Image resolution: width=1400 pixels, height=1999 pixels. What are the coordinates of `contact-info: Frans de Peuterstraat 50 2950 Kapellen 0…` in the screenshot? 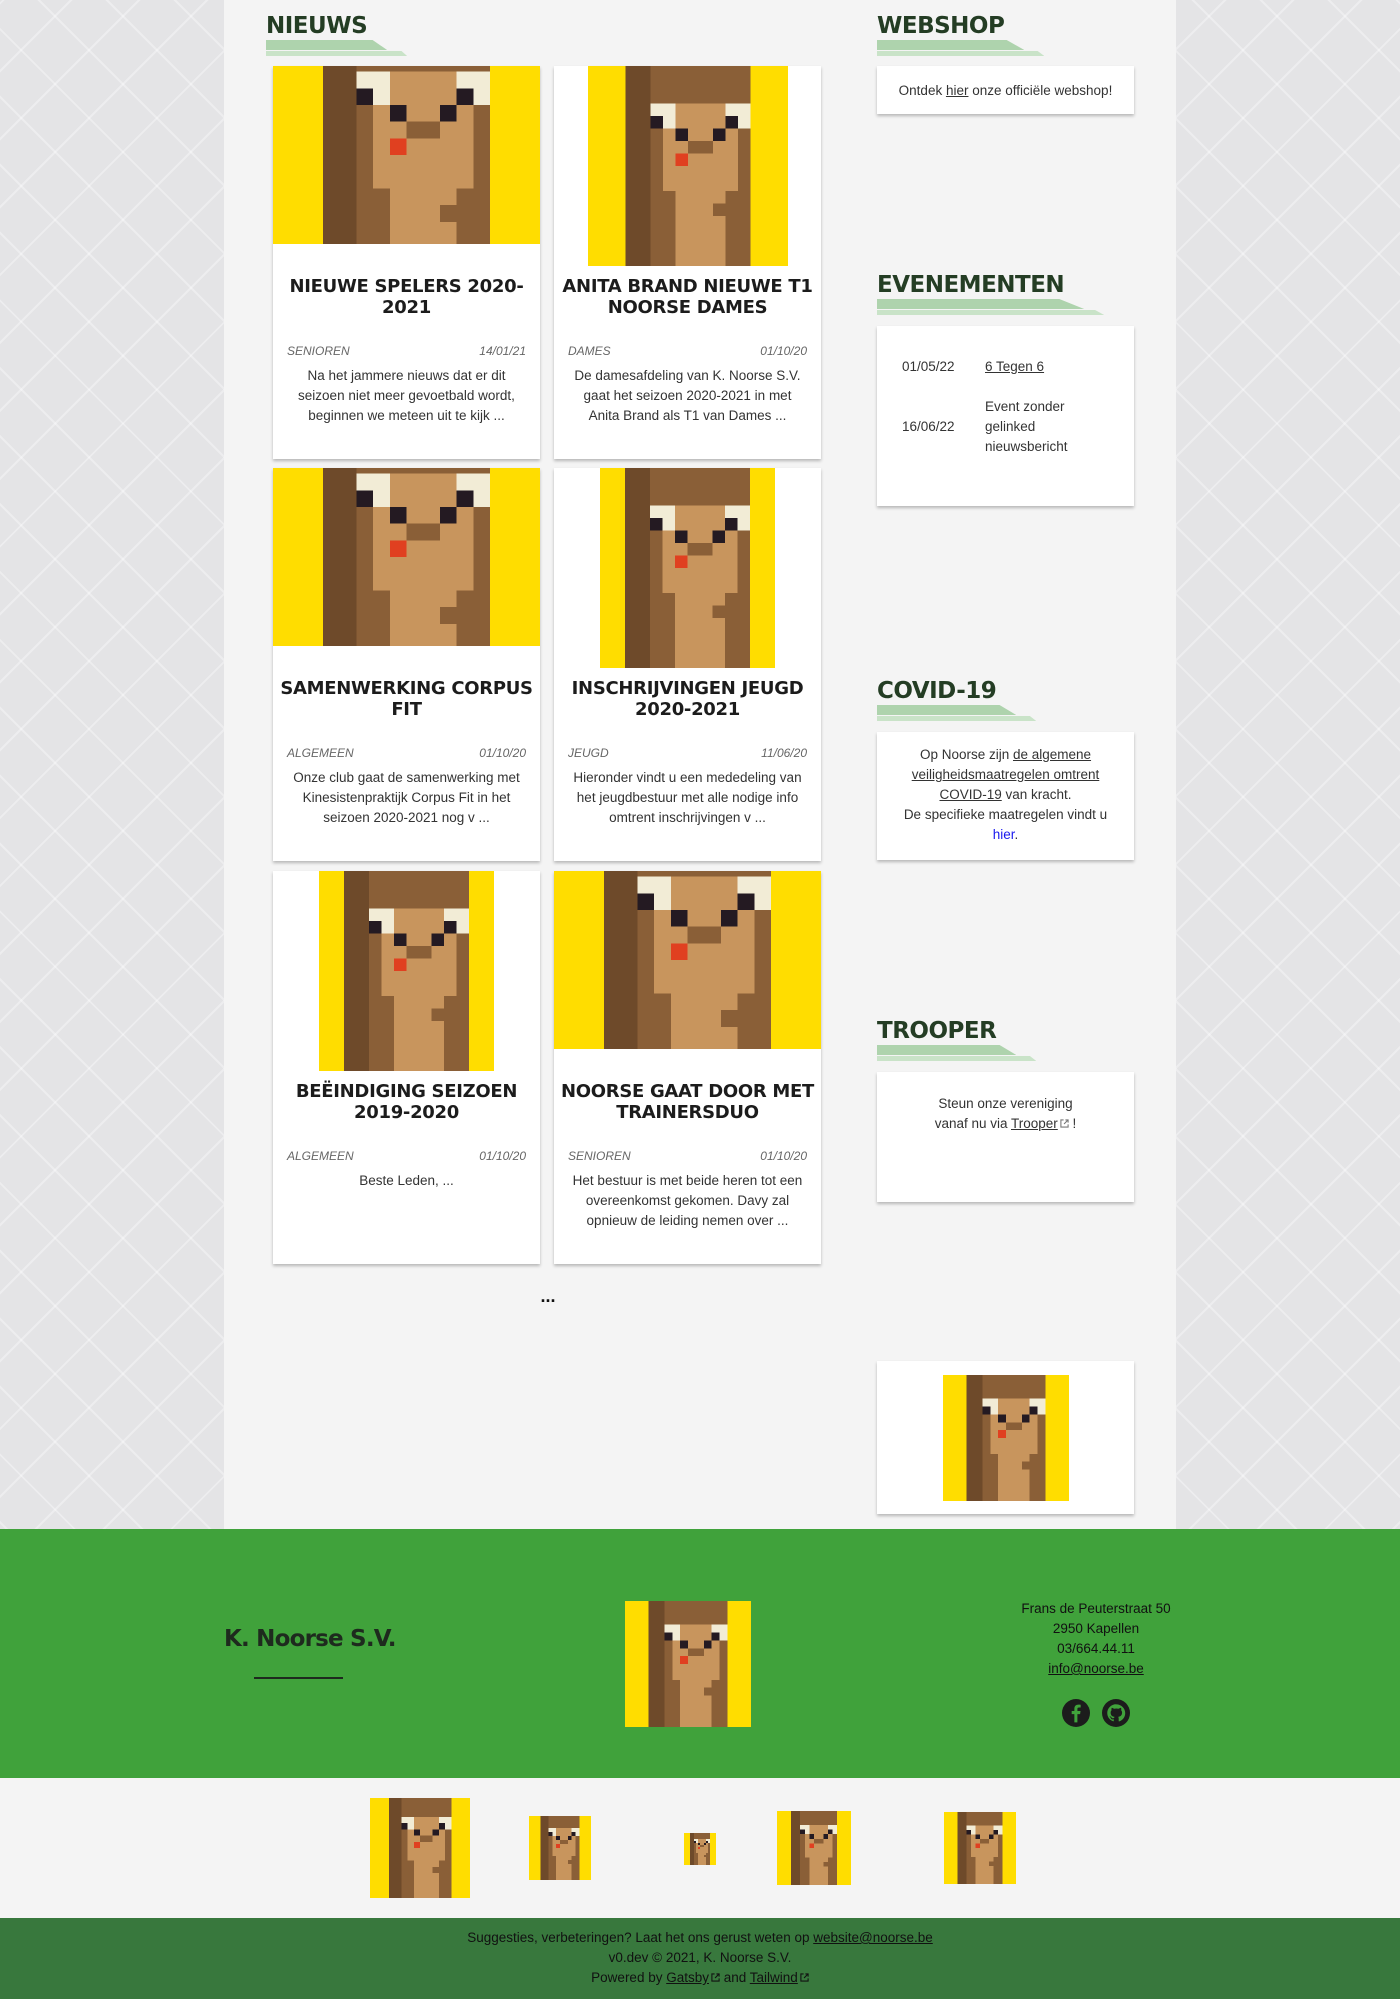 It's located at (1096, 1639).